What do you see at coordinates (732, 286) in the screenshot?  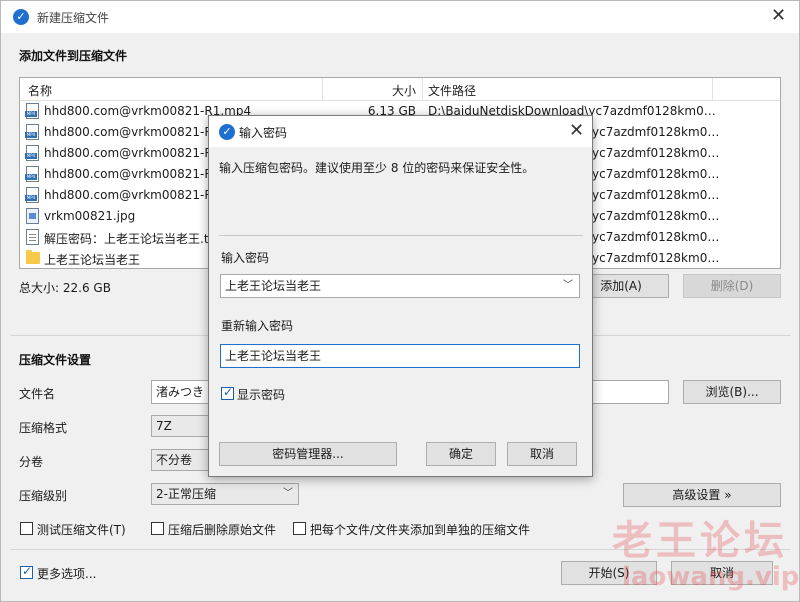 I see `delete-button: 删除(D)` at bounding box center [732, 286].